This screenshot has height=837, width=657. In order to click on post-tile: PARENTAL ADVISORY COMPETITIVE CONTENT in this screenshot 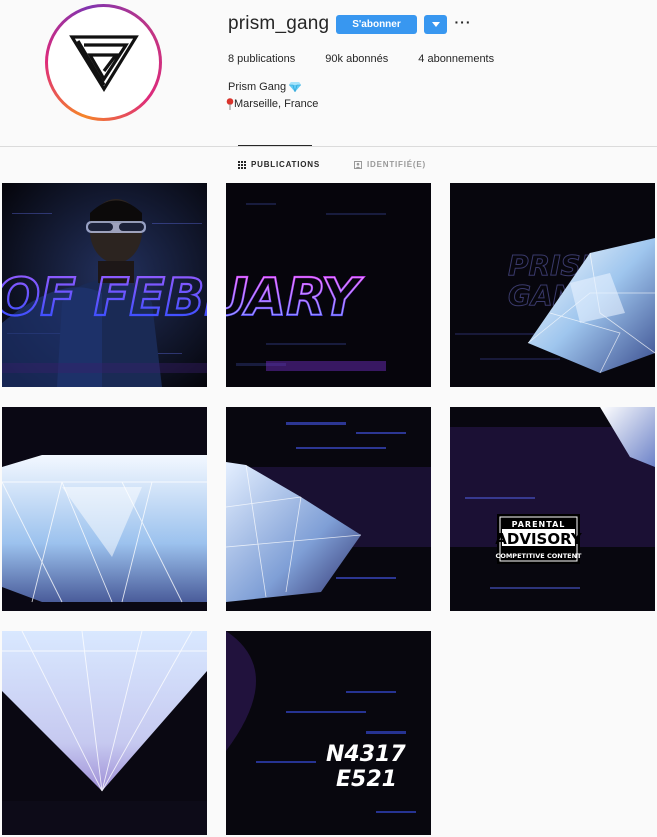, I will do `click(552, 509)`.